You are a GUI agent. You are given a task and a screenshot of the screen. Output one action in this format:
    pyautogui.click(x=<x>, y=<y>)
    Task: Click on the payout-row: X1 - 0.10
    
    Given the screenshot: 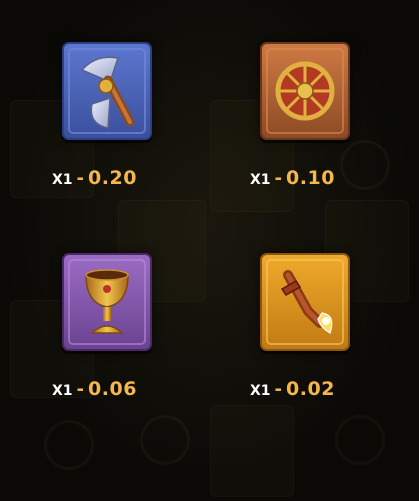 What is the action you would take?
    pyautogui.click(x=292, y=178)
    